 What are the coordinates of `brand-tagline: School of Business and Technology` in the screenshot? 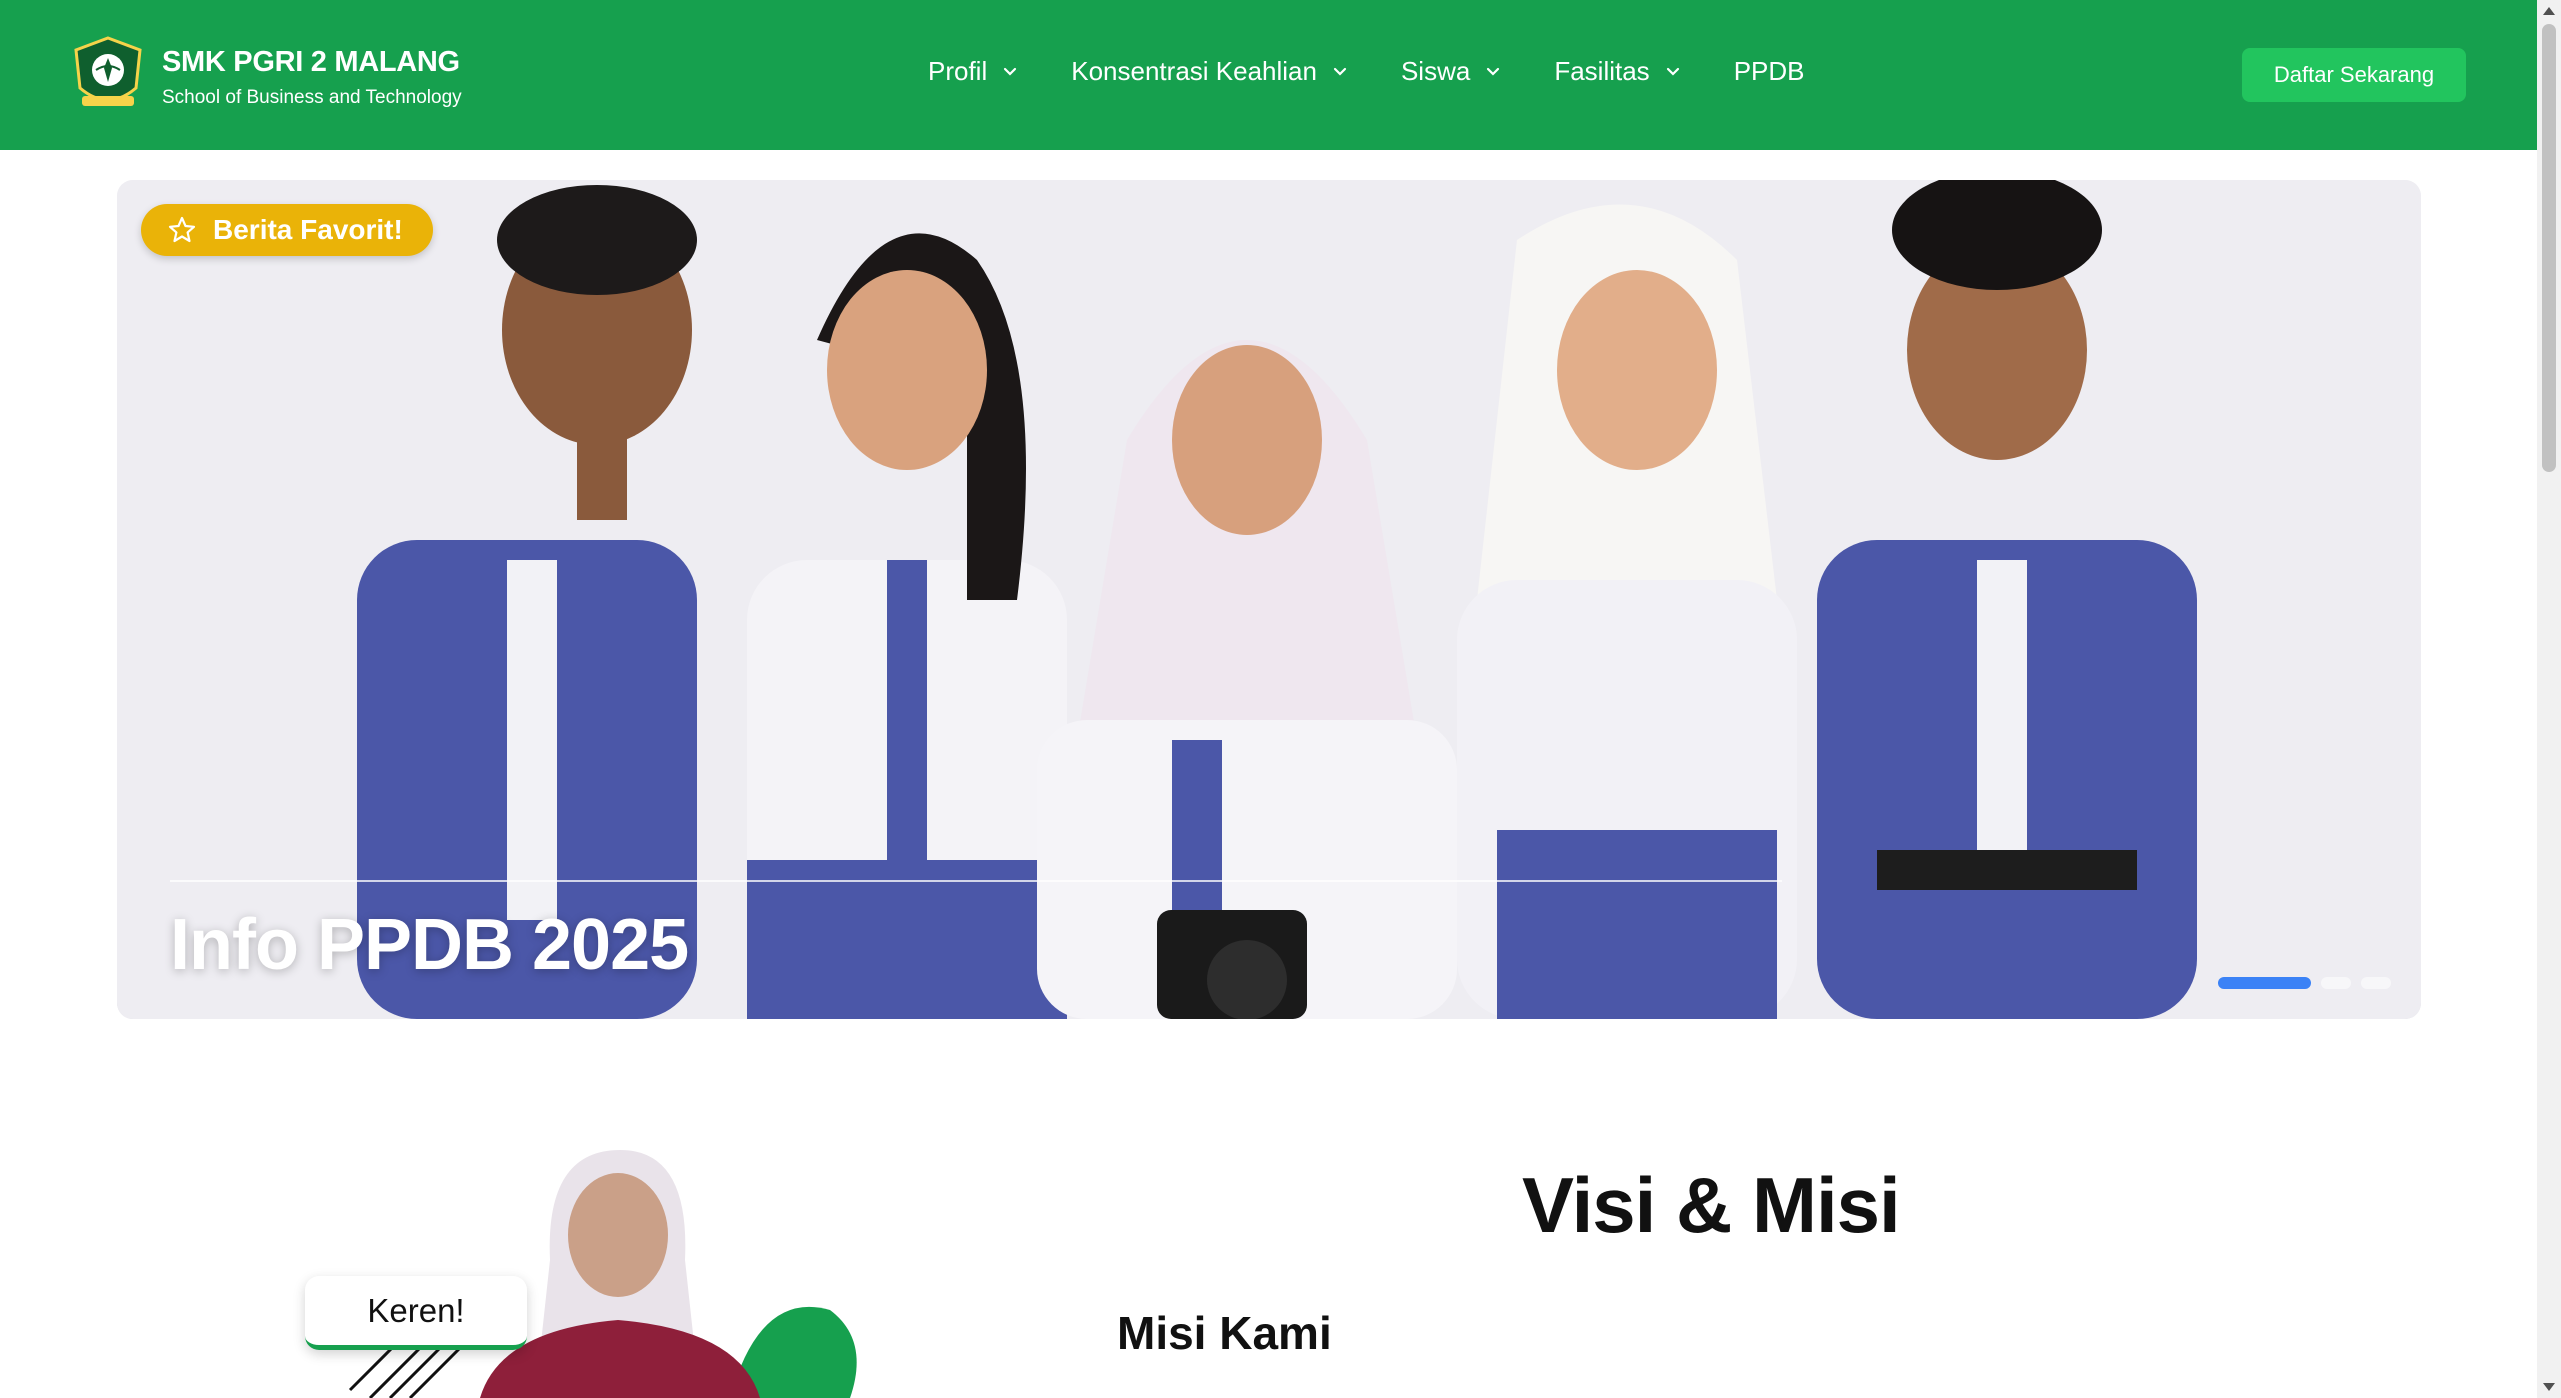 It's located at (312, 97).